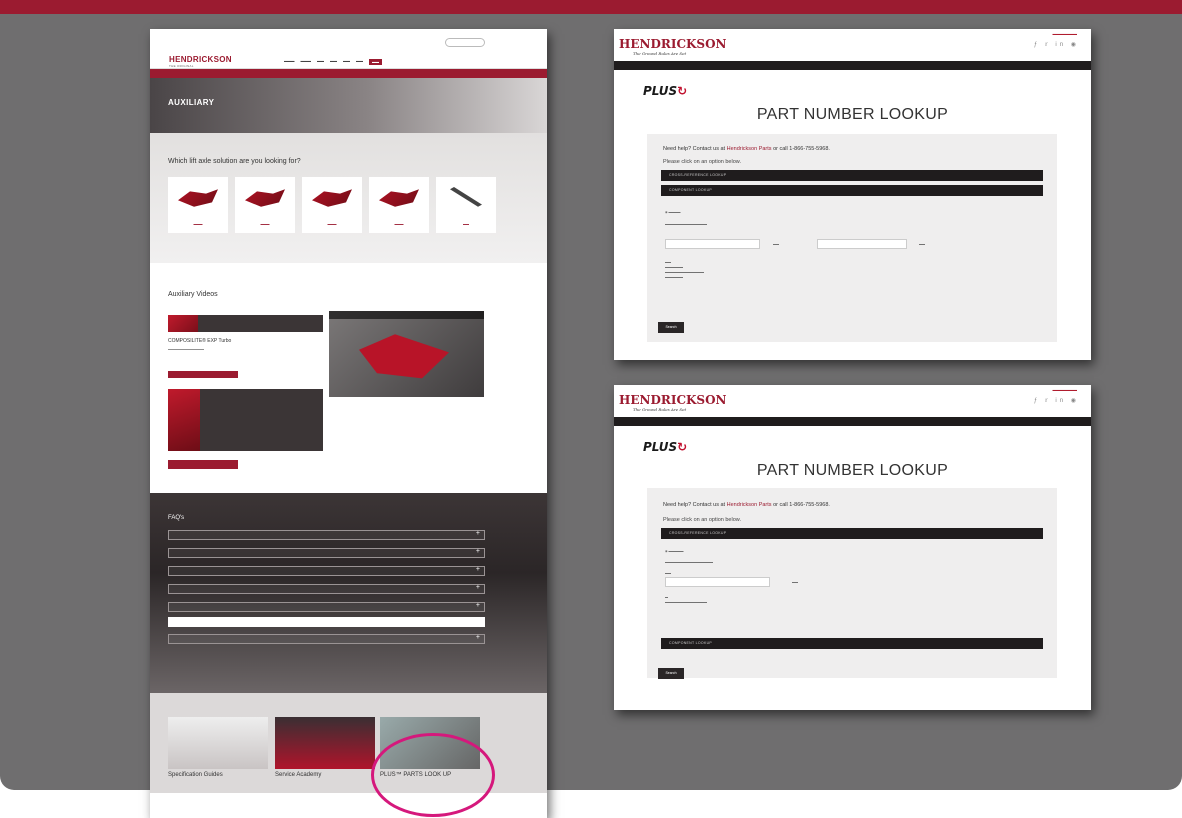 The width and height of the screenshot is (1182, 818). I want to click on part-number-input, so click(712, 244).